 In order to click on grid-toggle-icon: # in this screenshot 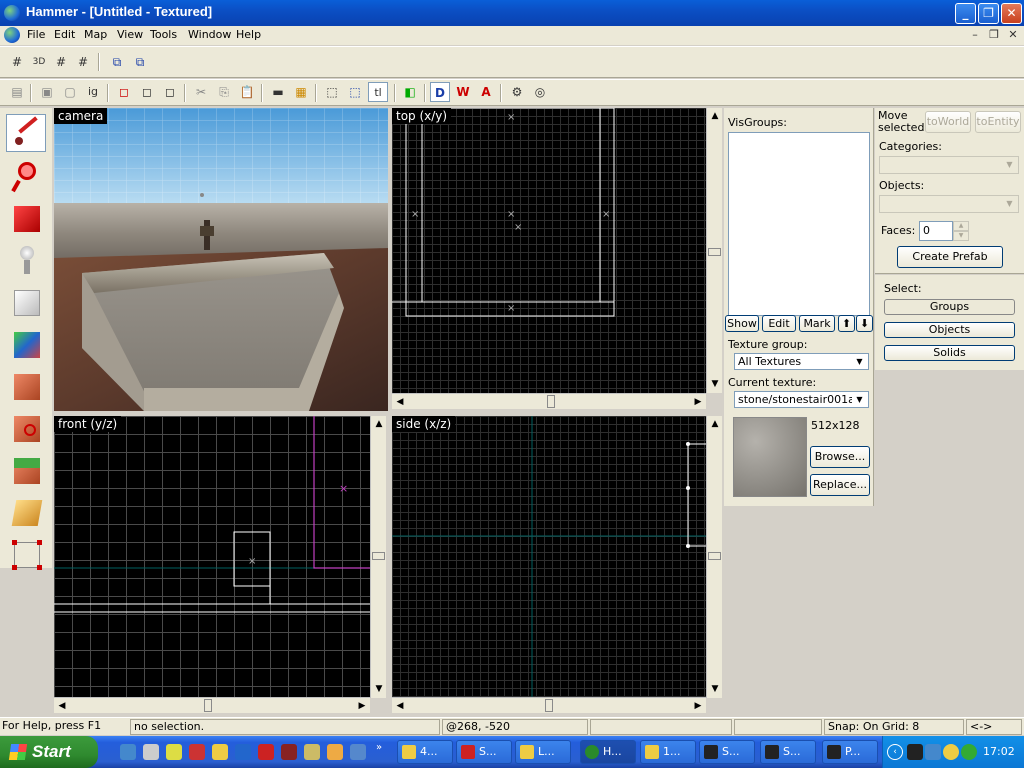, I will do `click(17, 62)`.